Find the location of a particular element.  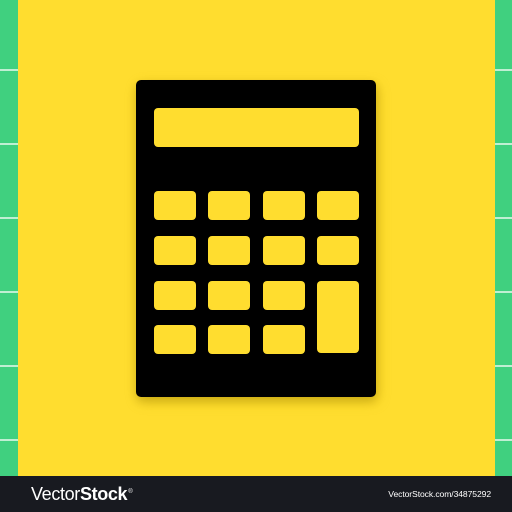

stock-url: VectorStock.com/34875292 is located at coordinates (439, 494).